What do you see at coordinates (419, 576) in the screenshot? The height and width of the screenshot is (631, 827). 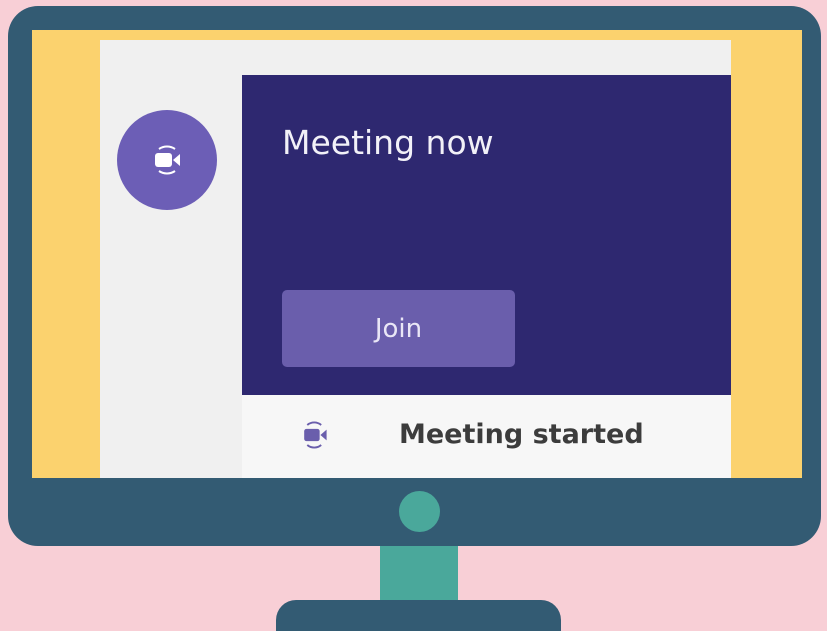 I see `monitor-stand-neck` at bounding box center [419, 576].